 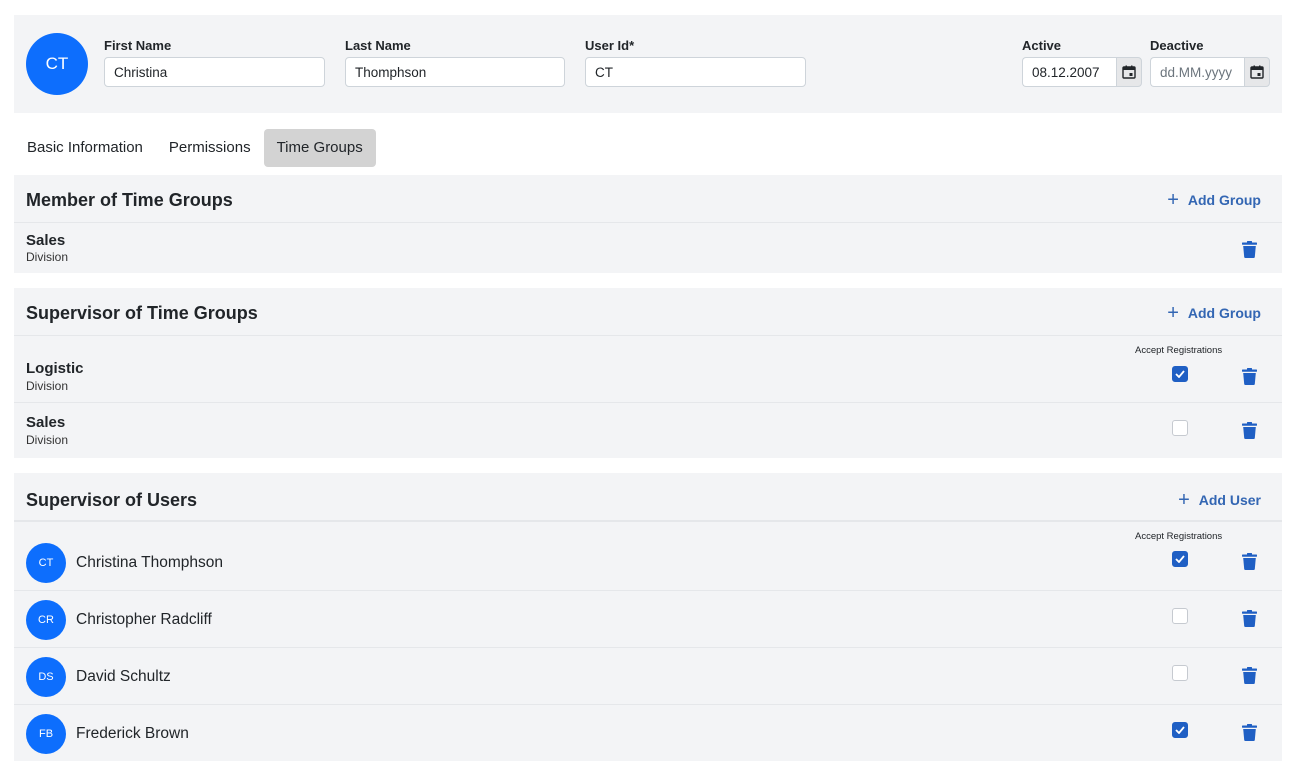 I want to click on first-name-label: First Name, so click(x=138, y=45).